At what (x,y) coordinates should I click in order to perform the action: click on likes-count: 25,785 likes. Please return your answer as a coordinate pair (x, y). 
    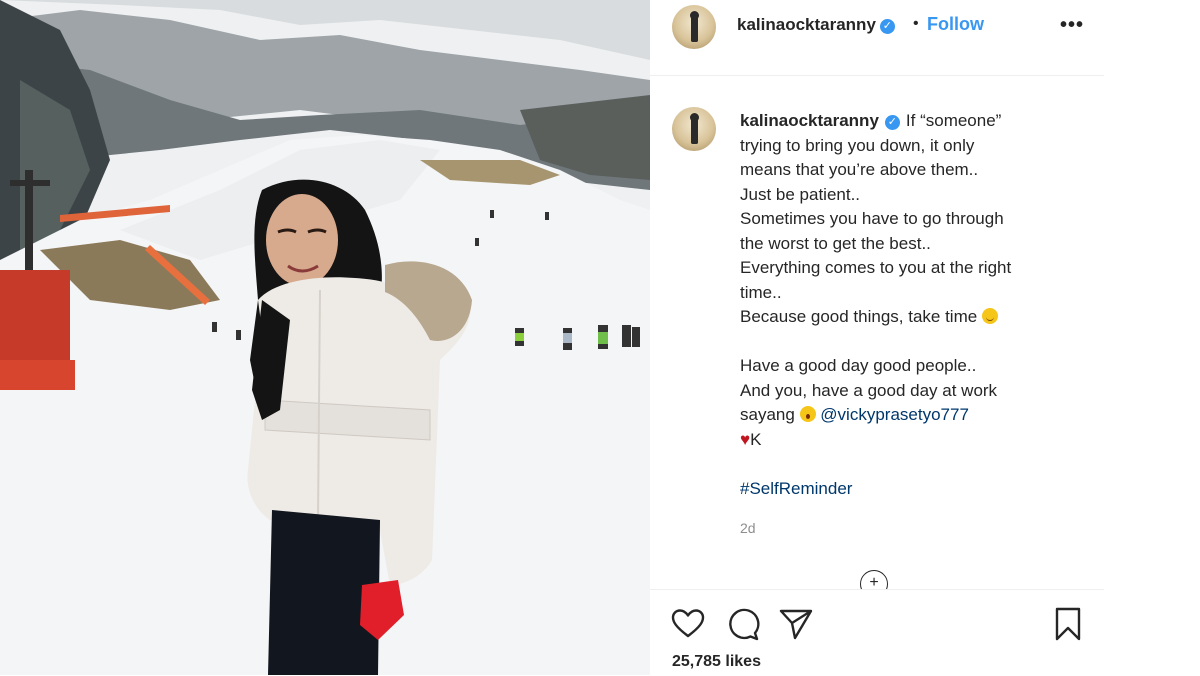
    Looking at the image, I should click on (716, 662).